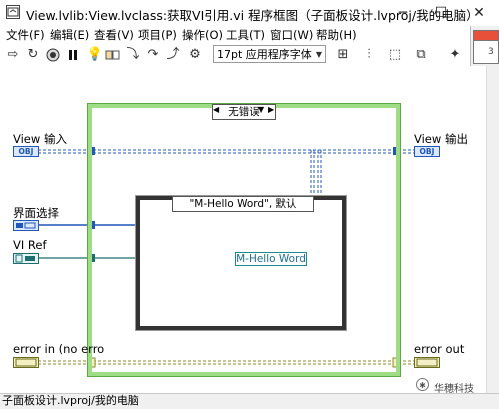 This screenshot has height=409, width=499. What do you see at coordinates (40, 139) in the screenshot?
I see `label-view-in: View 输入` at bounding box center [40, 139].